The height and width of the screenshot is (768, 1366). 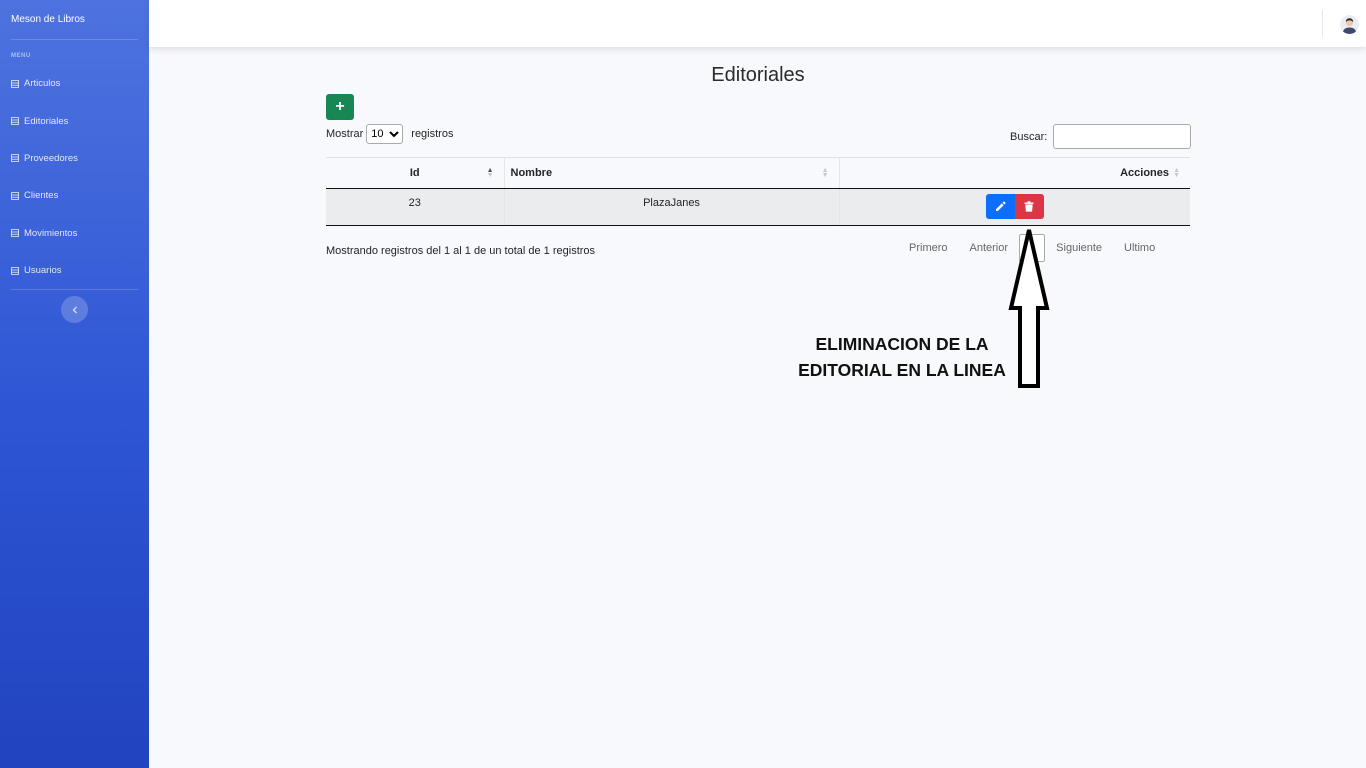 What do you see at coordinates (51, 233) in the screenshot?
I see `sidebar-item-label: Movimientos` at bounding box center [51, 233].